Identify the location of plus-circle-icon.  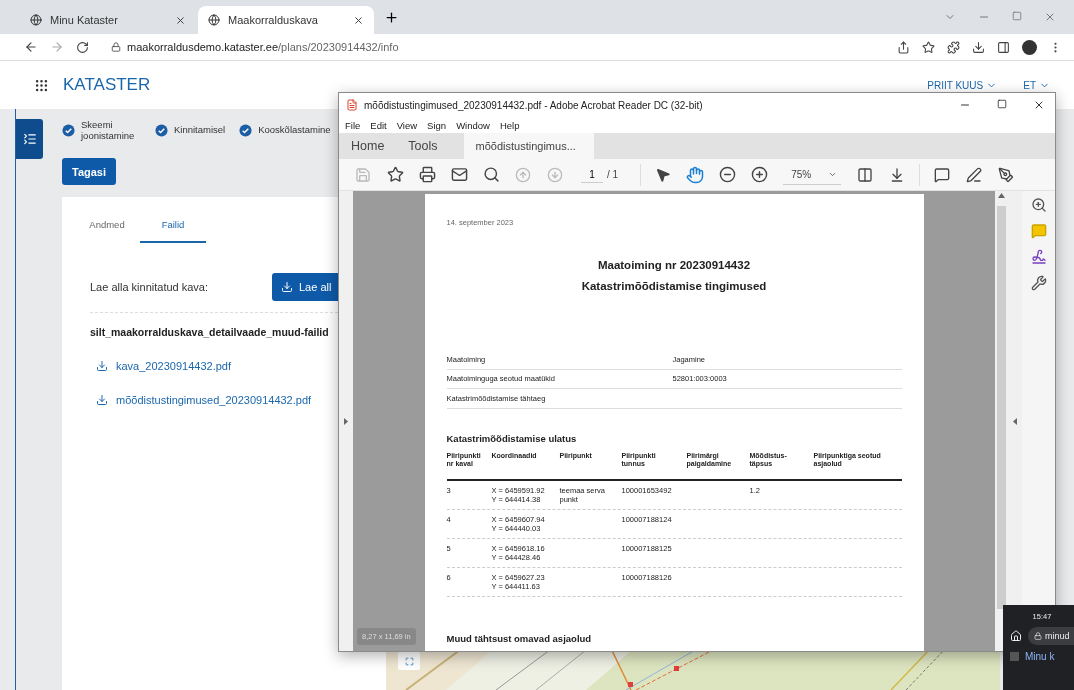
(759, 174).